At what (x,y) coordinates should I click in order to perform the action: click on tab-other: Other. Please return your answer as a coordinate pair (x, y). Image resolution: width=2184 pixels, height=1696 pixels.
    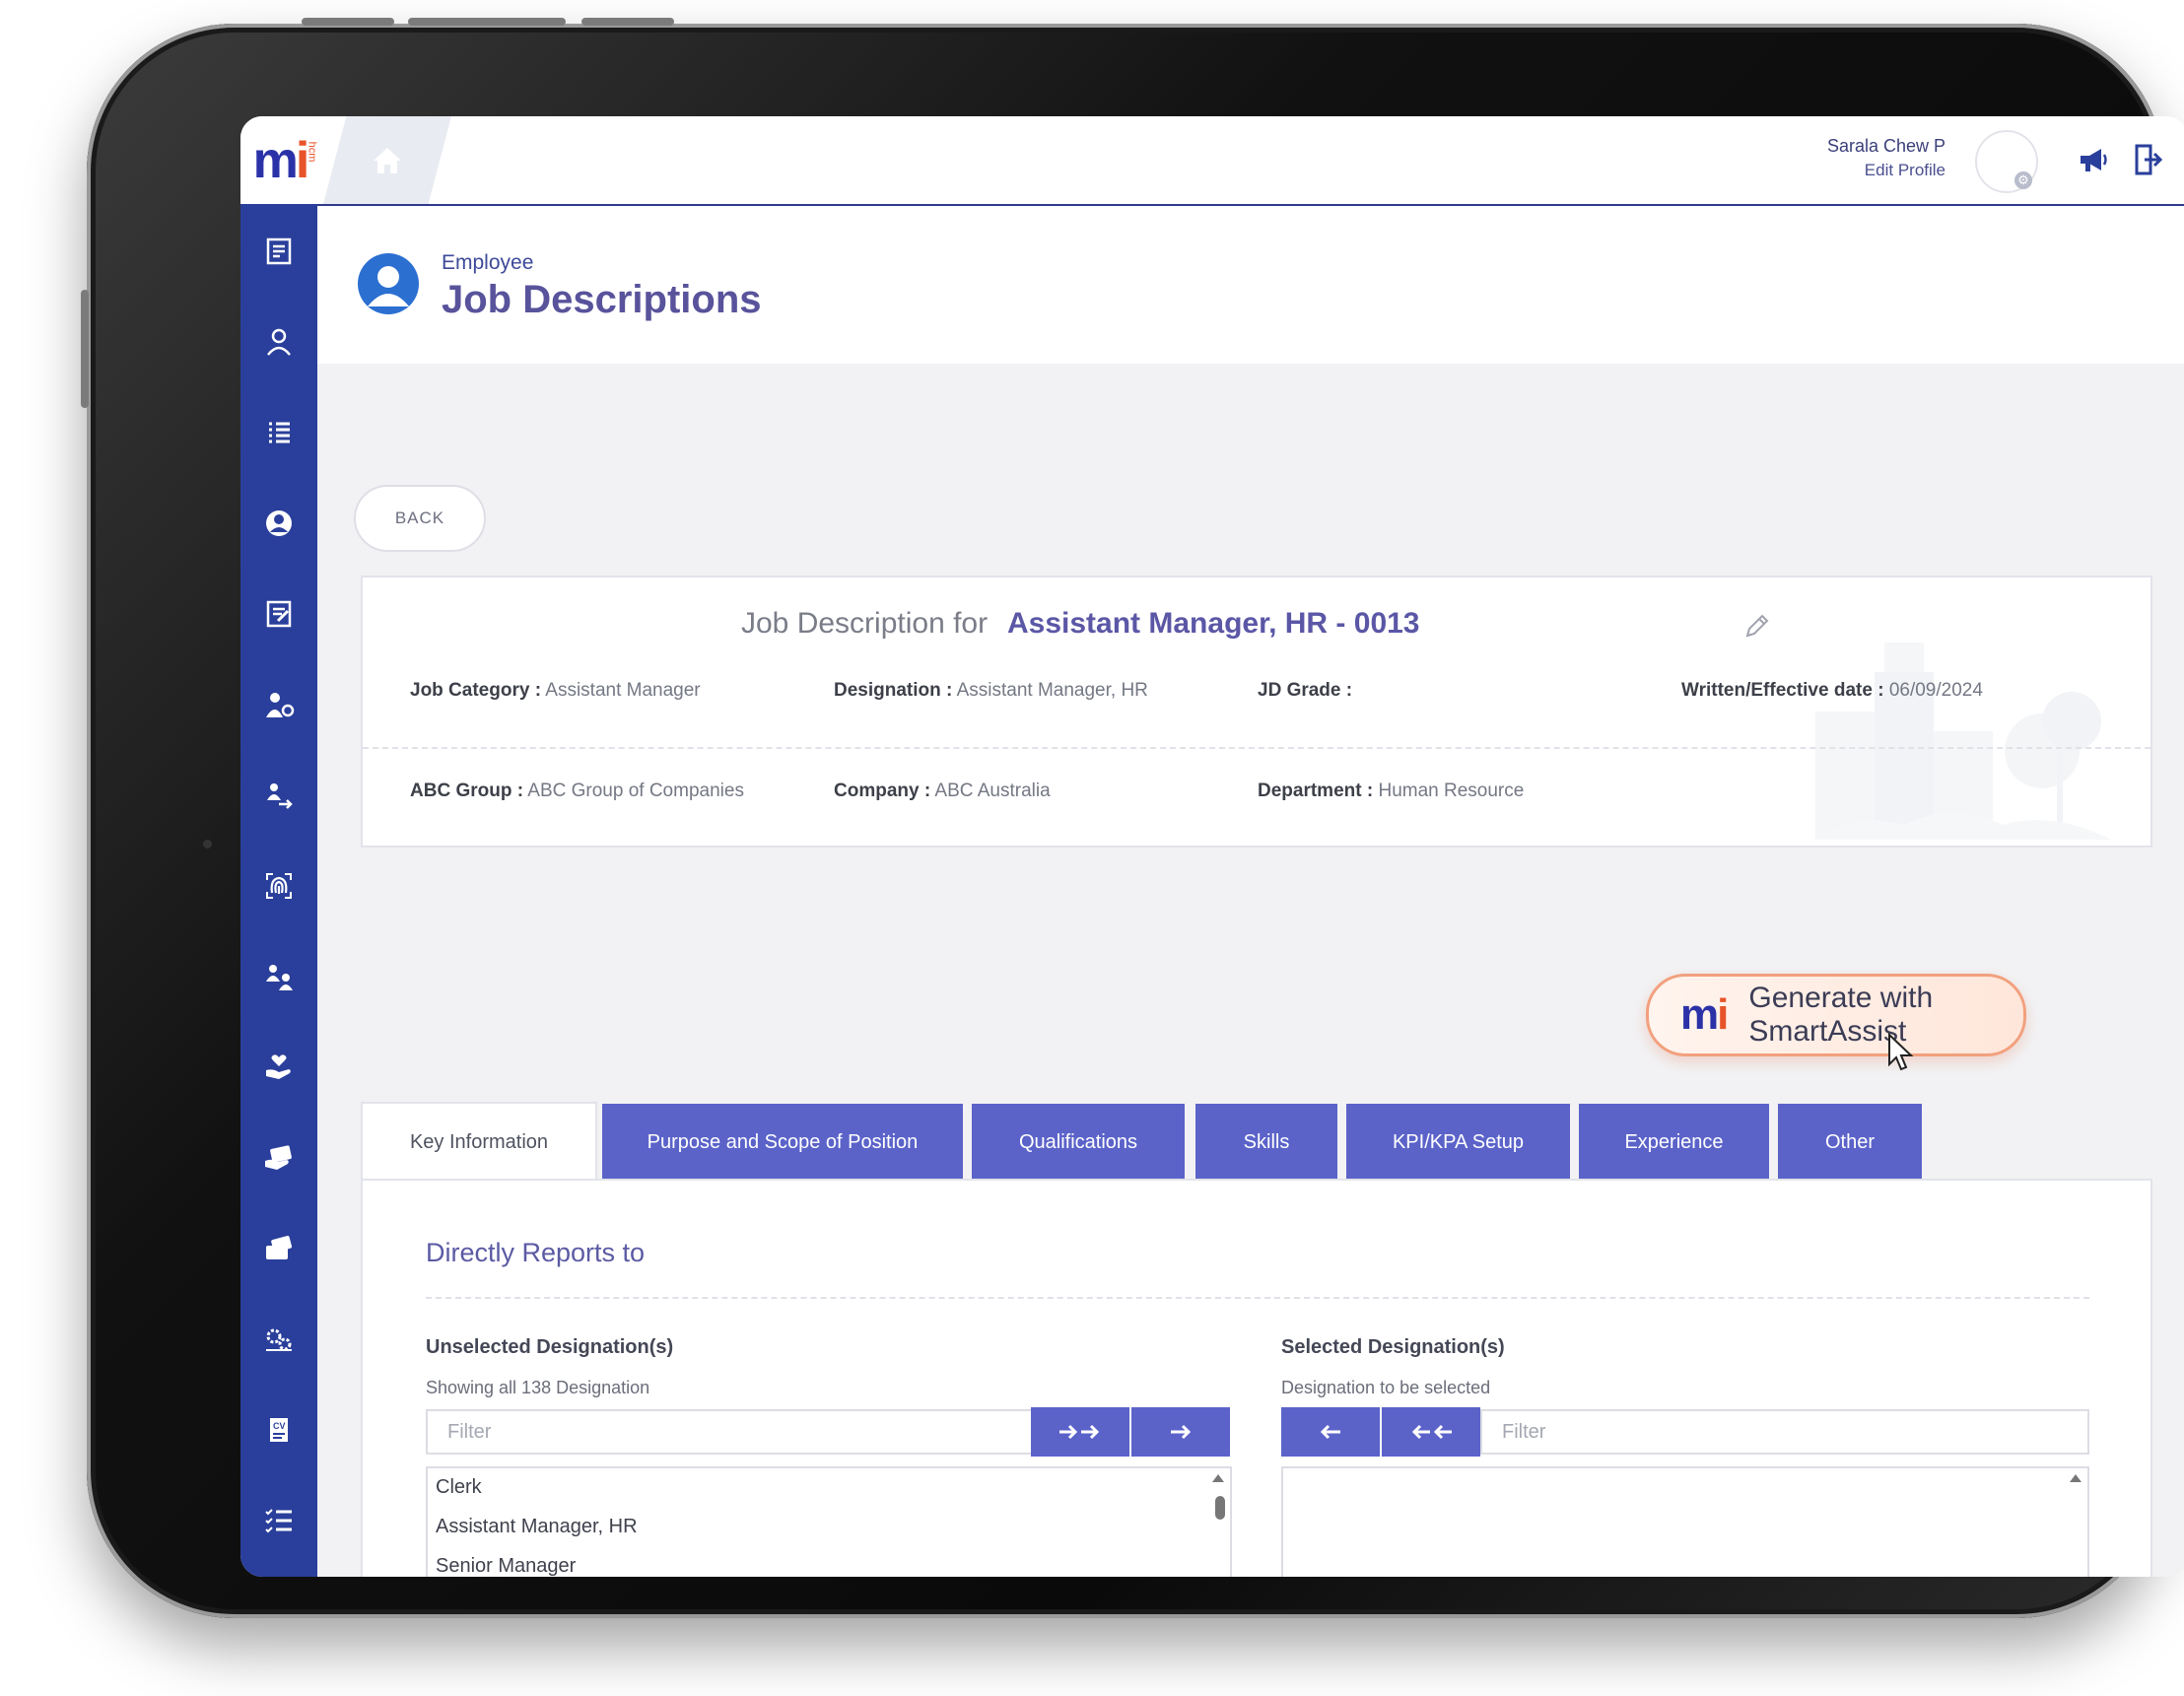
    Looking at the image, I should click on (1850, 1142).